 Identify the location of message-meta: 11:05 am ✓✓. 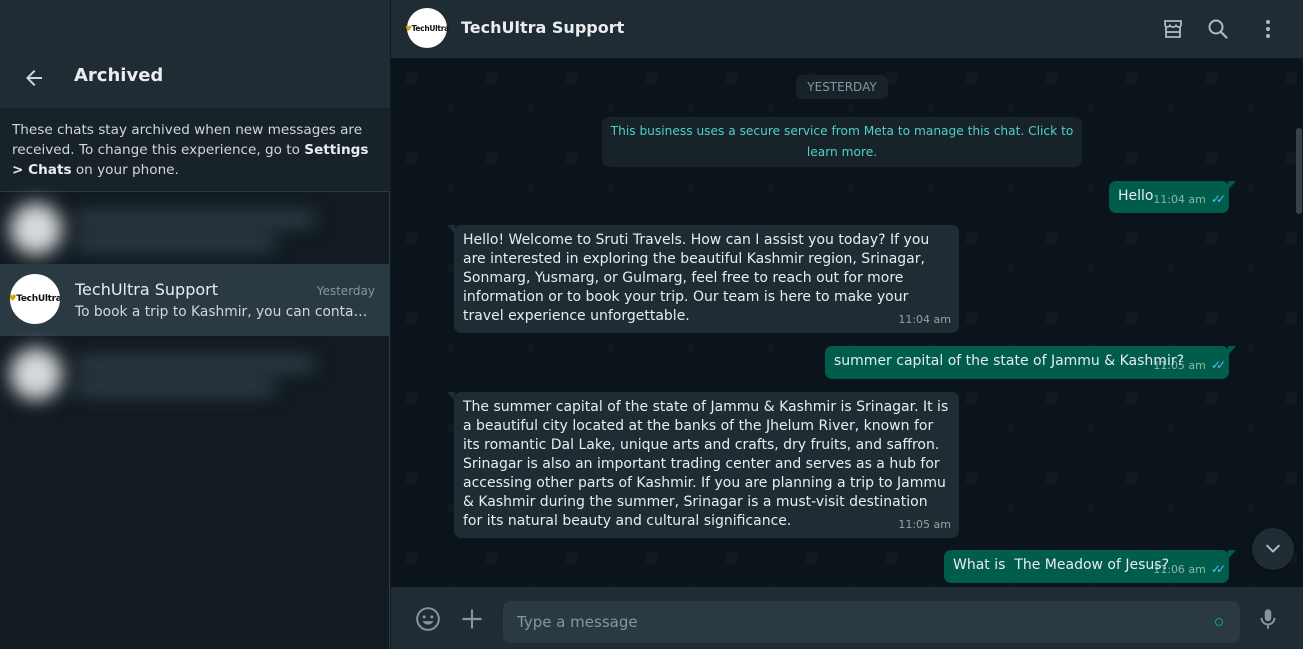
(1189, 365).